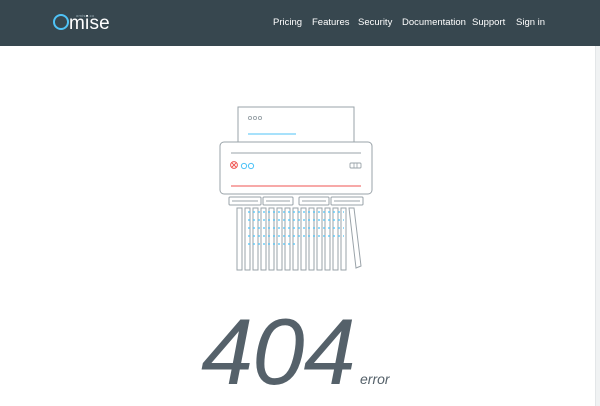 The image size is (600, 406). What do you see at coordinates (296, 201) in the screenshot?
I see `shredder-slots` at bounding box center [296, 201].